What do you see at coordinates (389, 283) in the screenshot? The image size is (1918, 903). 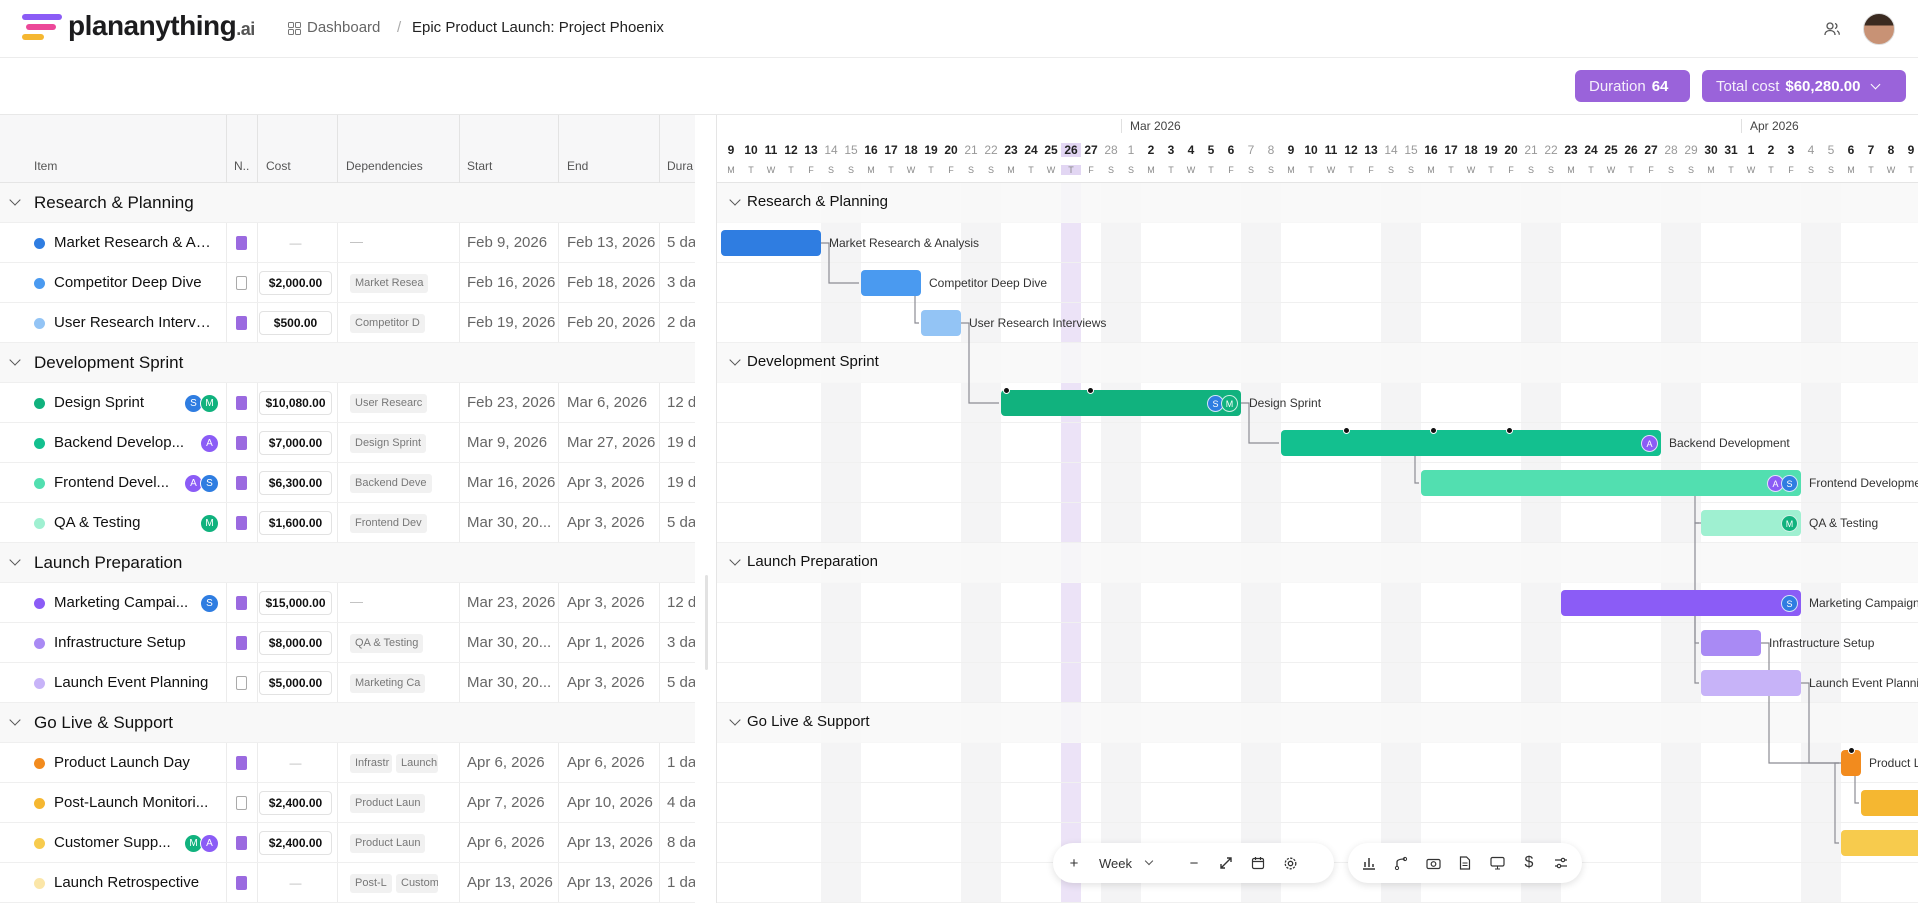 I see `dependency-tag: Market Resea` at bounding box center [389, 283].